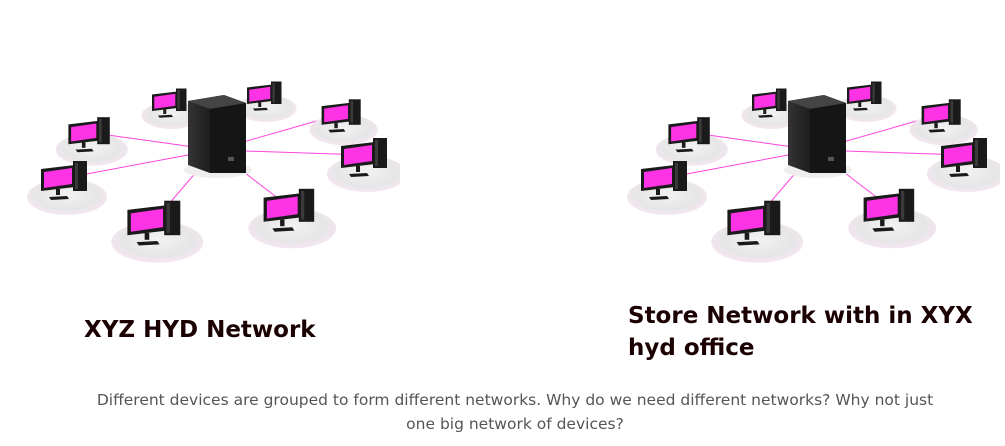 This screenshot has width=1005, height=446. What do you see at coordinates (800, 332) in the screenshot?
I see `network-title-store: Store Network with in XYX hyd office` at bounding box center [800, 332].